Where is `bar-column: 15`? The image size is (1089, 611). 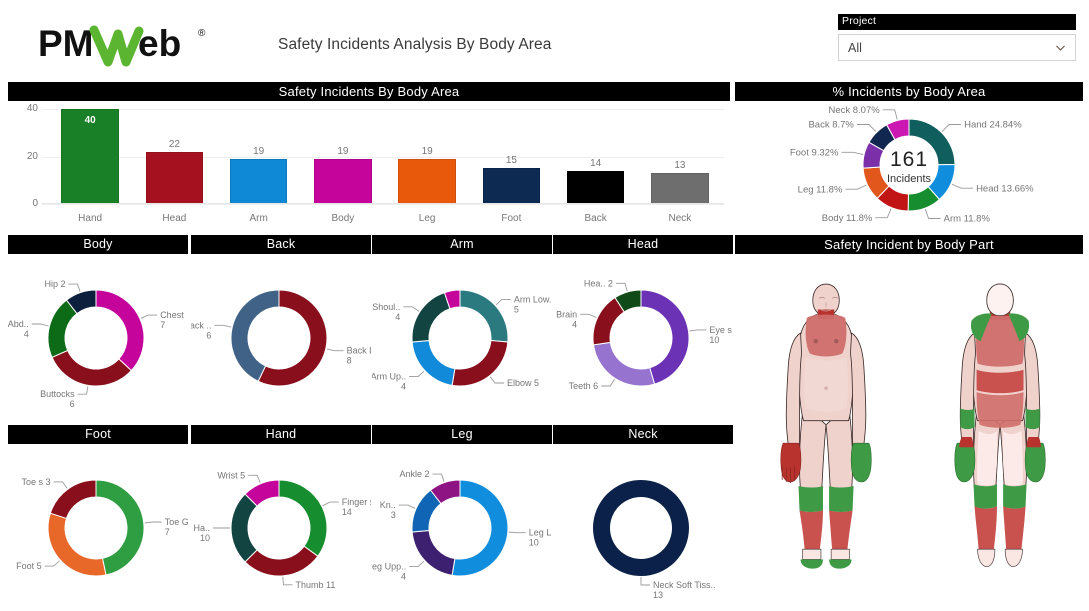
bar-column: 15 is located at coordinates (511, 156).